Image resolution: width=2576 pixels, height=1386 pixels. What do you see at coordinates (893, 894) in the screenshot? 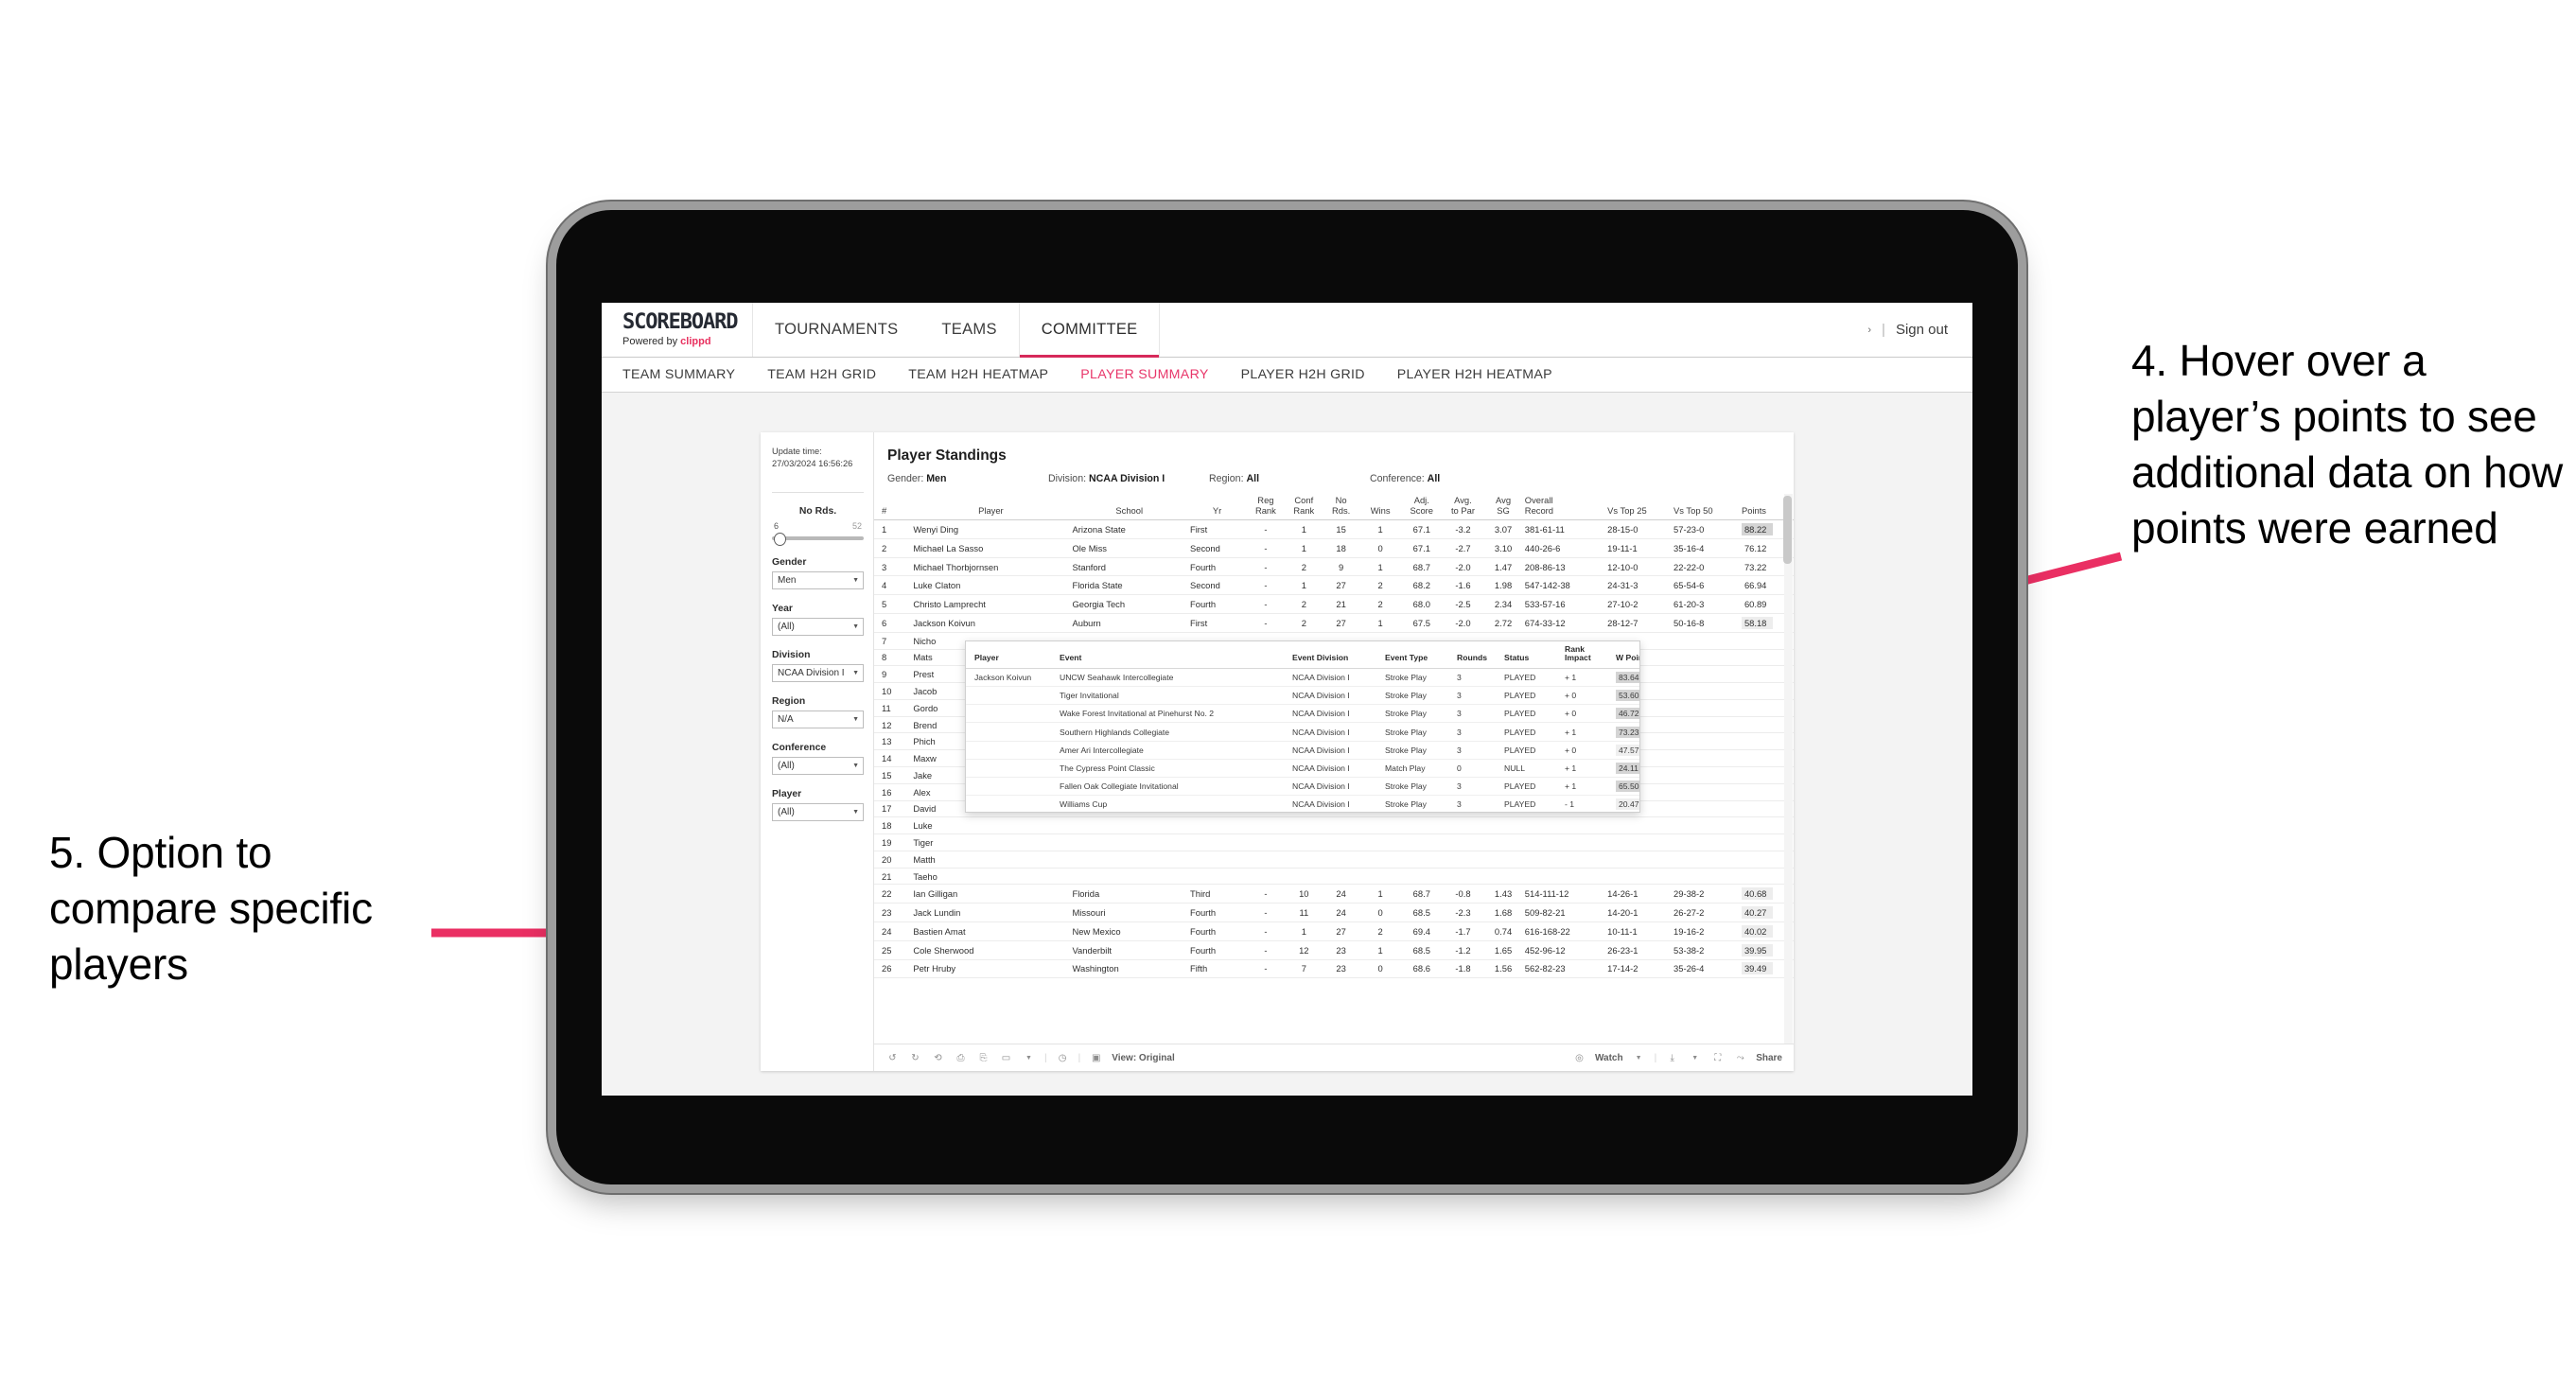
I see `cell-n: 22` at bounding box center [893, 894].